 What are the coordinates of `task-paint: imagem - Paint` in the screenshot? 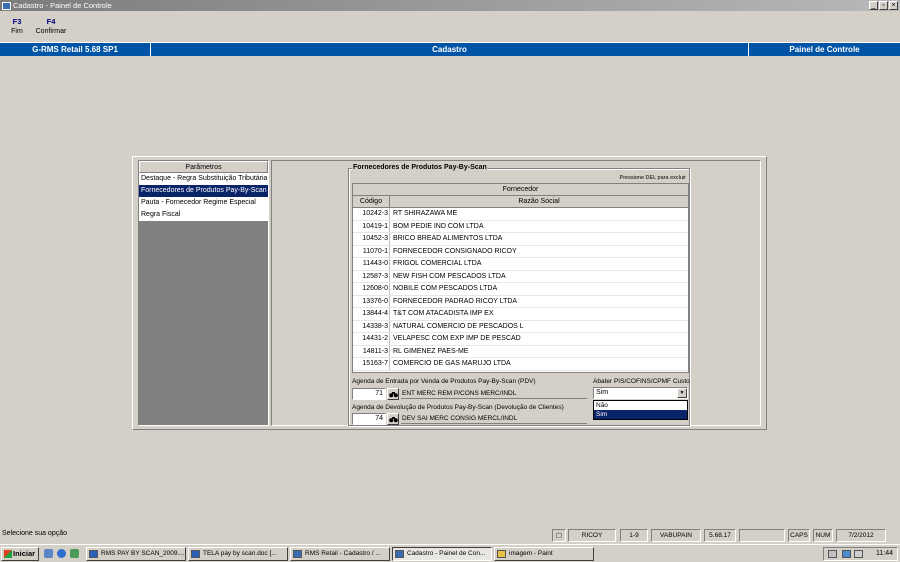 It's located at (544, 554).